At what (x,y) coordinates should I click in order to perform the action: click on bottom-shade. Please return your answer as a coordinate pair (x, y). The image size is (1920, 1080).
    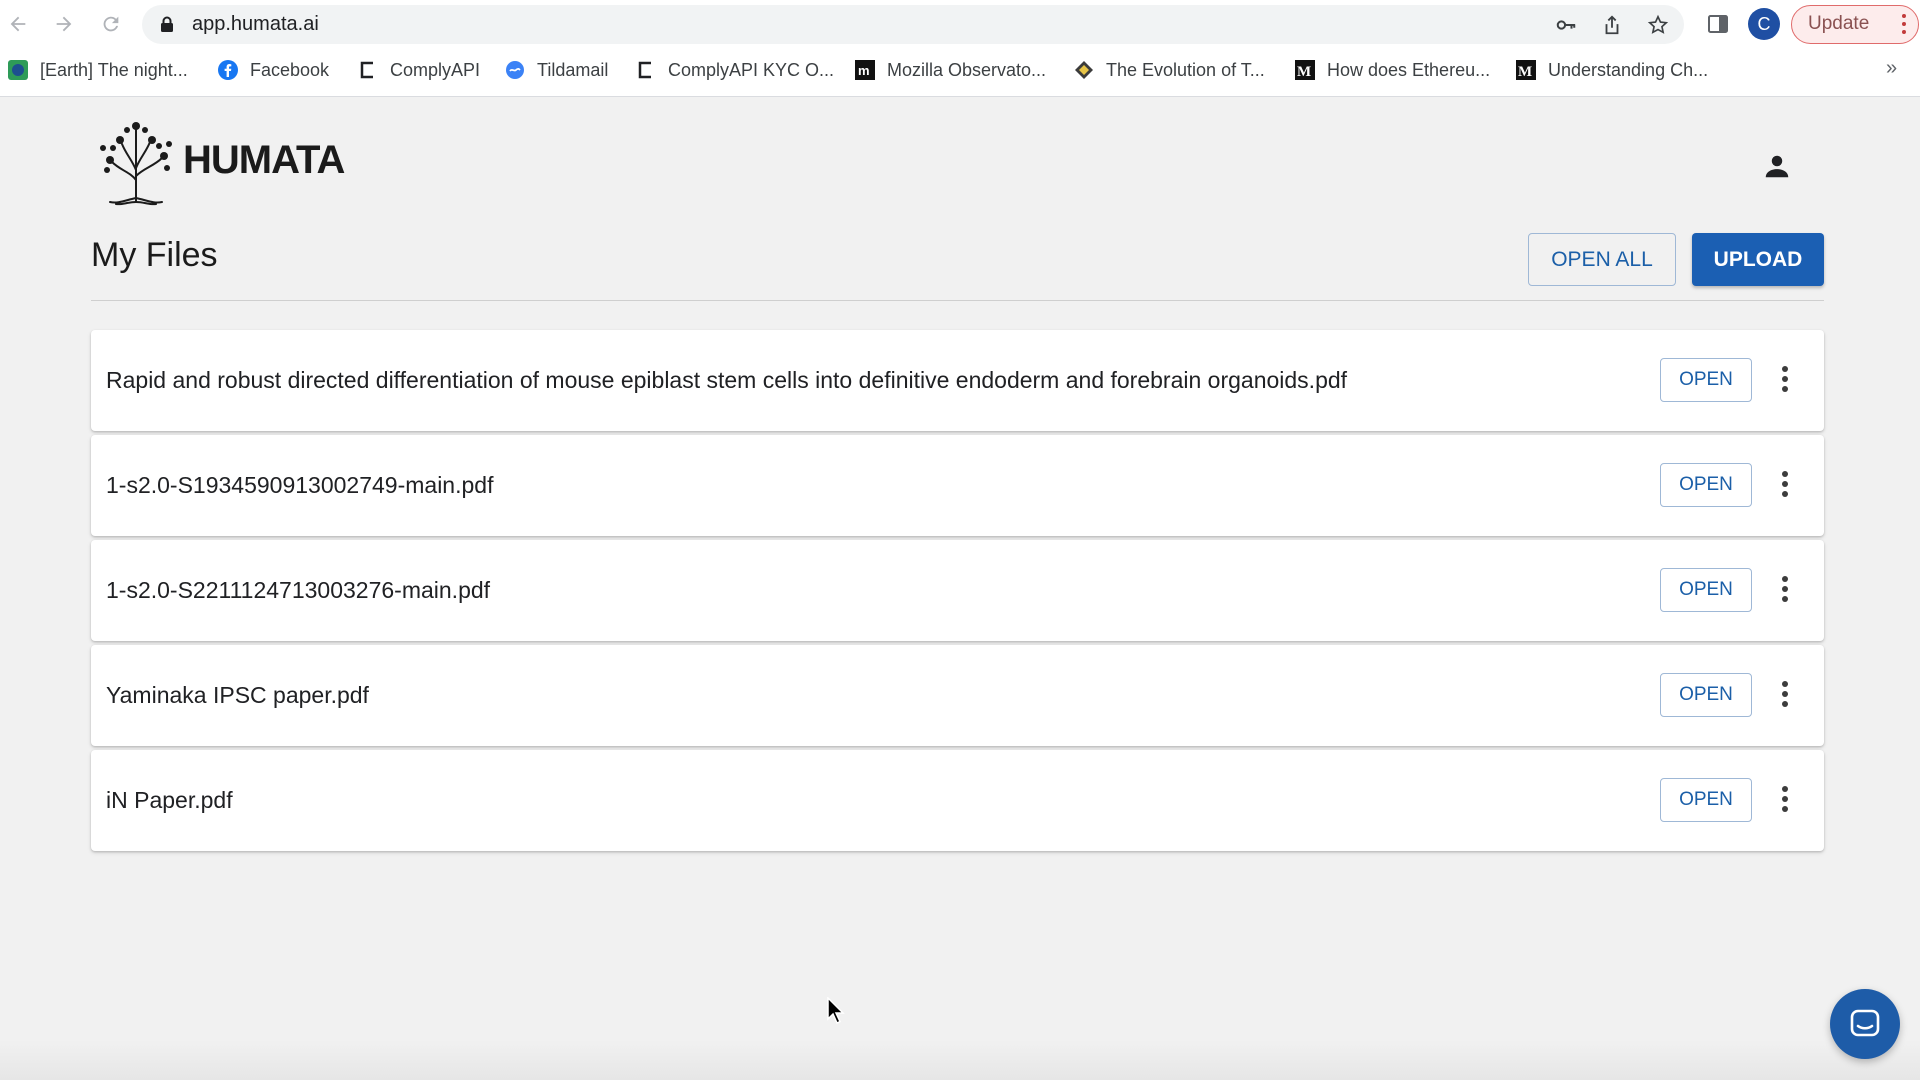
    Looking at the image, I should click on (960, 1060).